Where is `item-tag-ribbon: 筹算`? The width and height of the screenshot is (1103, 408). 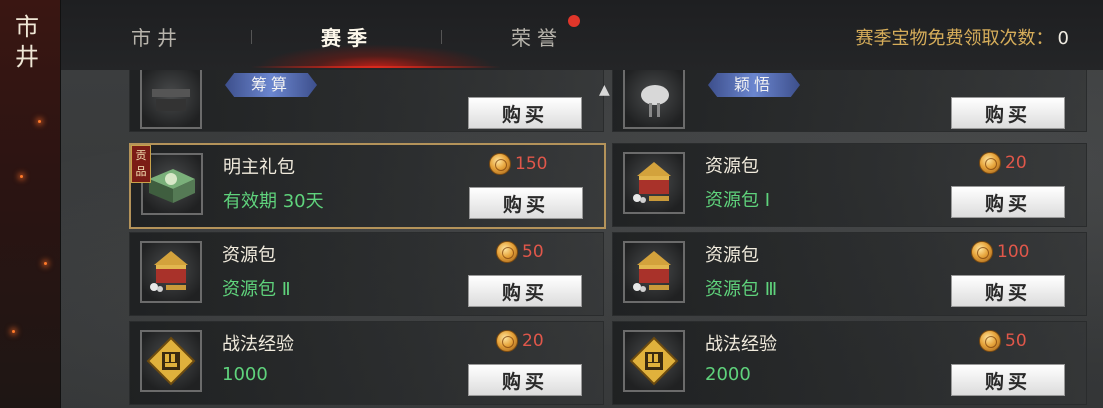
item-tag-ribbon: 筹算 is located at coordinates (271, 85).